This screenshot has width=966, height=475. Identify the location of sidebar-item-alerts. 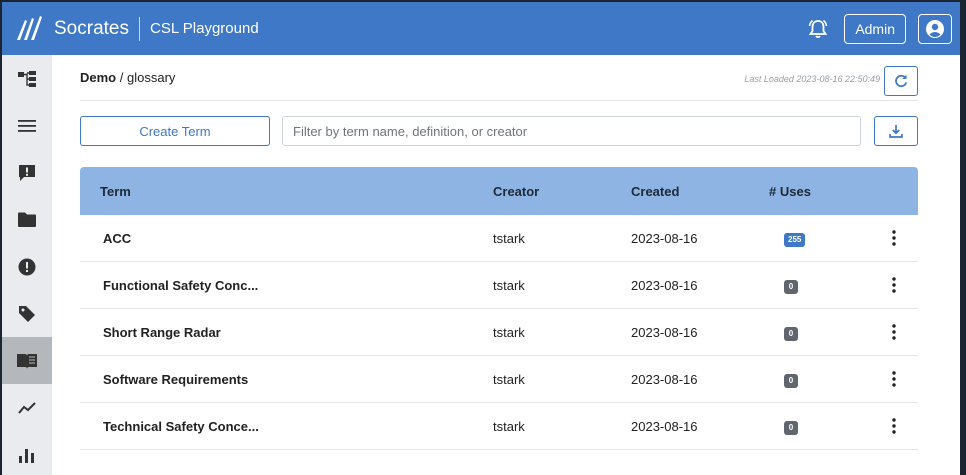
(27, 266).